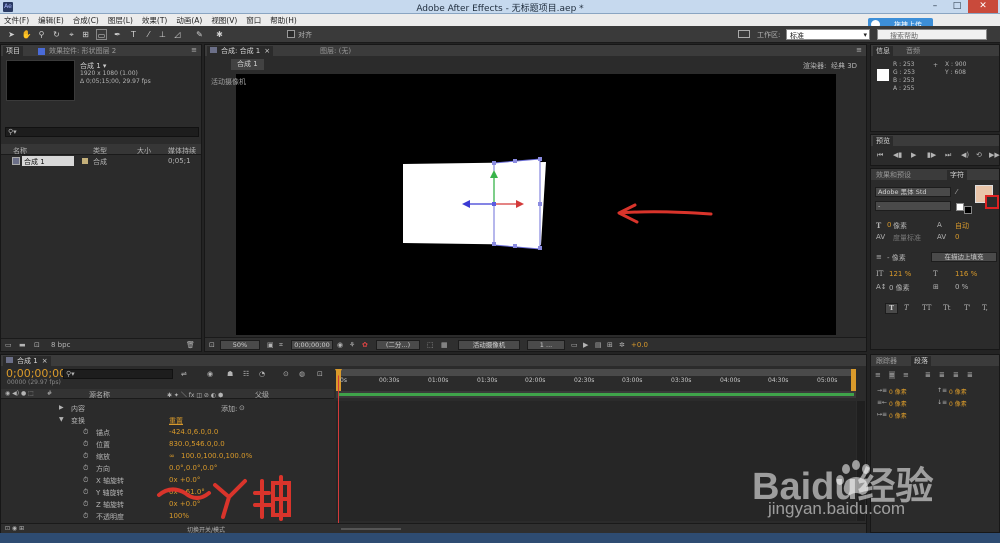  Describe the element at coordinates (340, 345) in the screenshot. I see `snapshot-icon: ◉` at that location.